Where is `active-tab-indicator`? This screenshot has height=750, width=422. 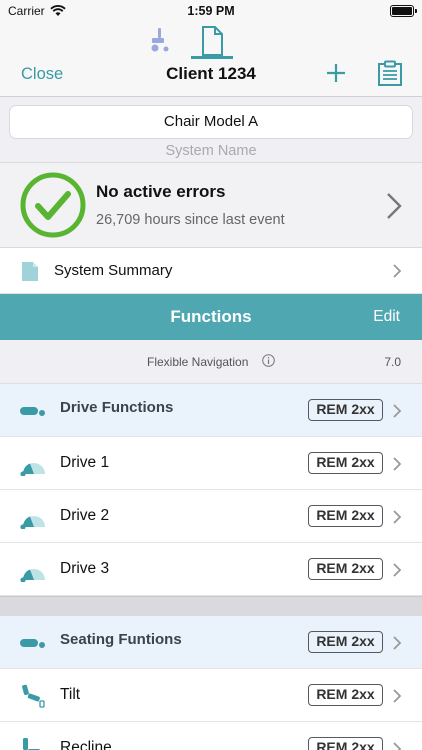
active-tab-indicator is located at coordinates (212, 57).